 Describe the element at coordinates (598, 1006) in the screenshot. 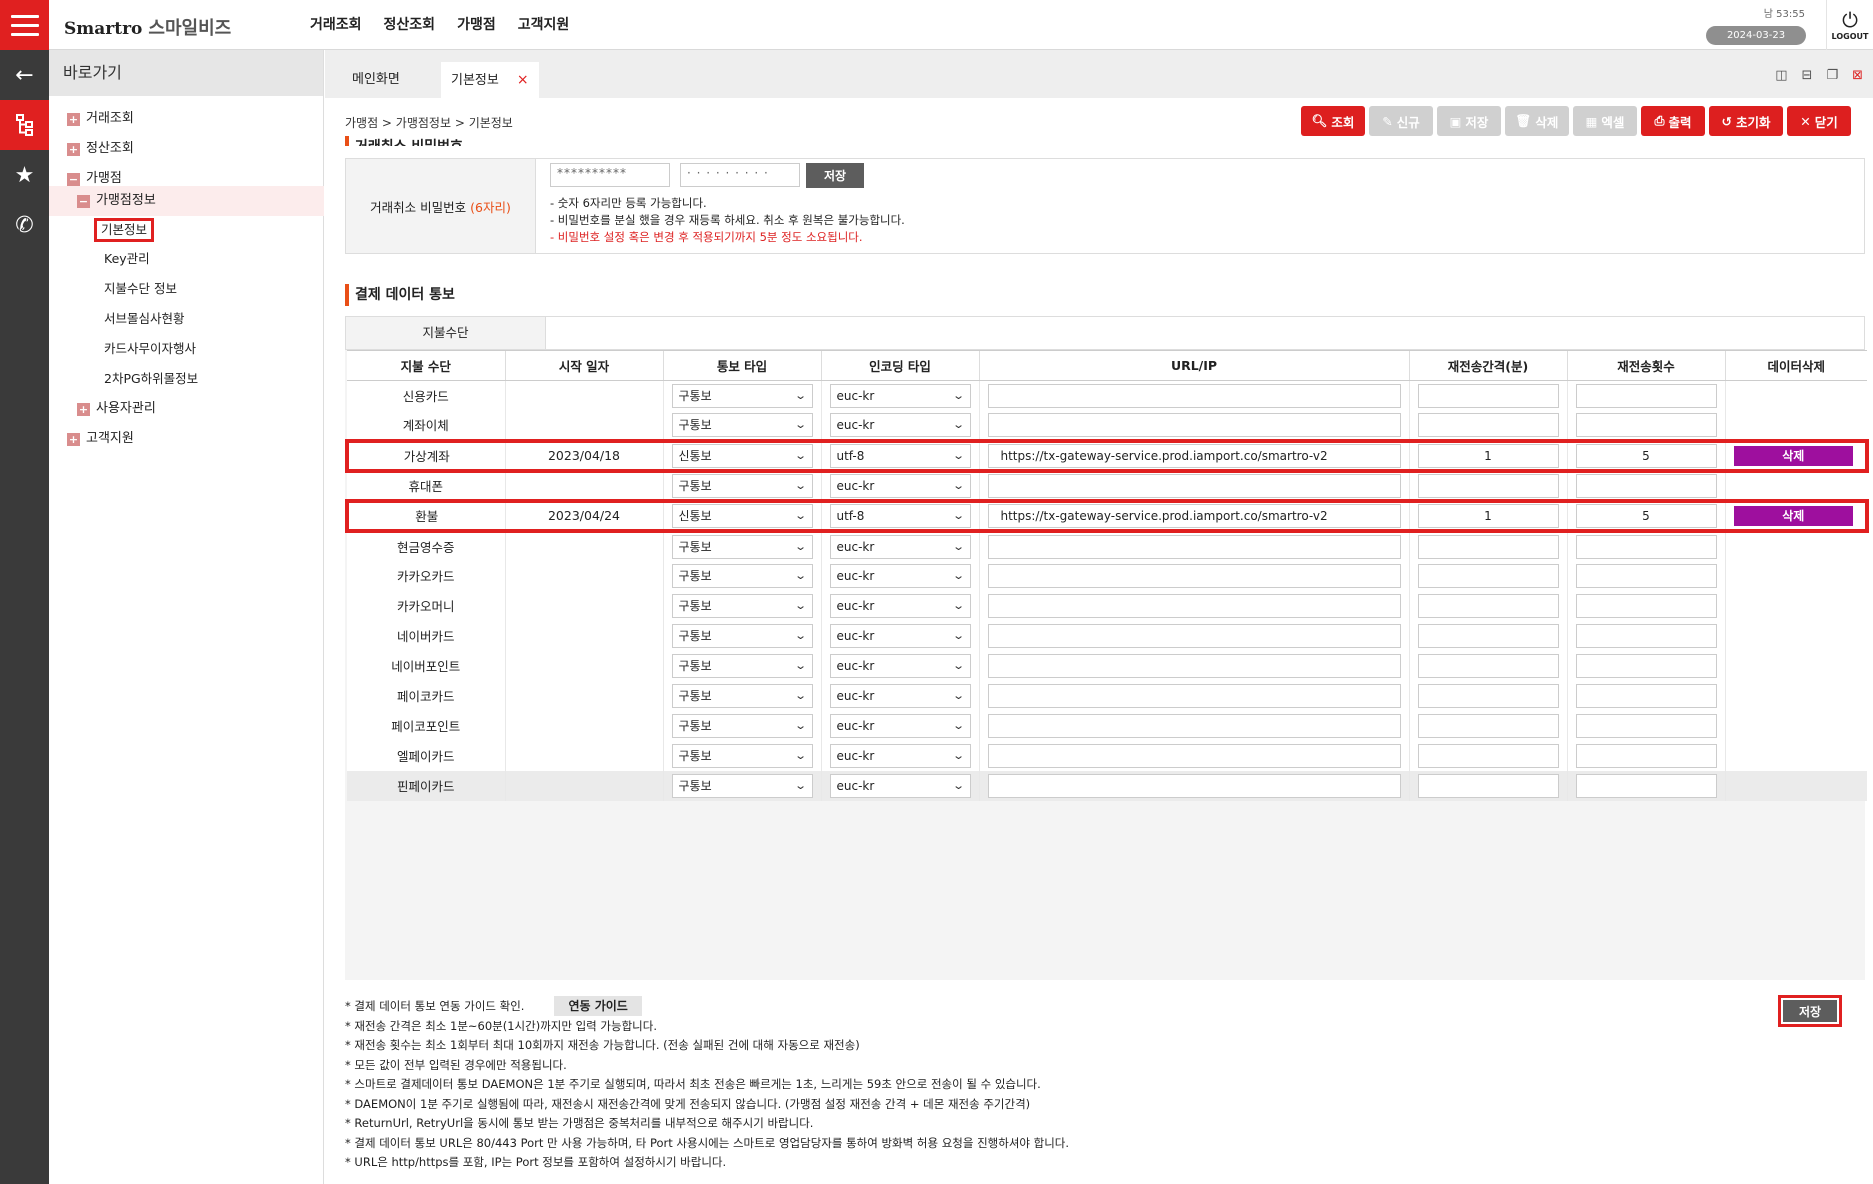

I see `integration-guide-button: 연동 가이드` at that location.